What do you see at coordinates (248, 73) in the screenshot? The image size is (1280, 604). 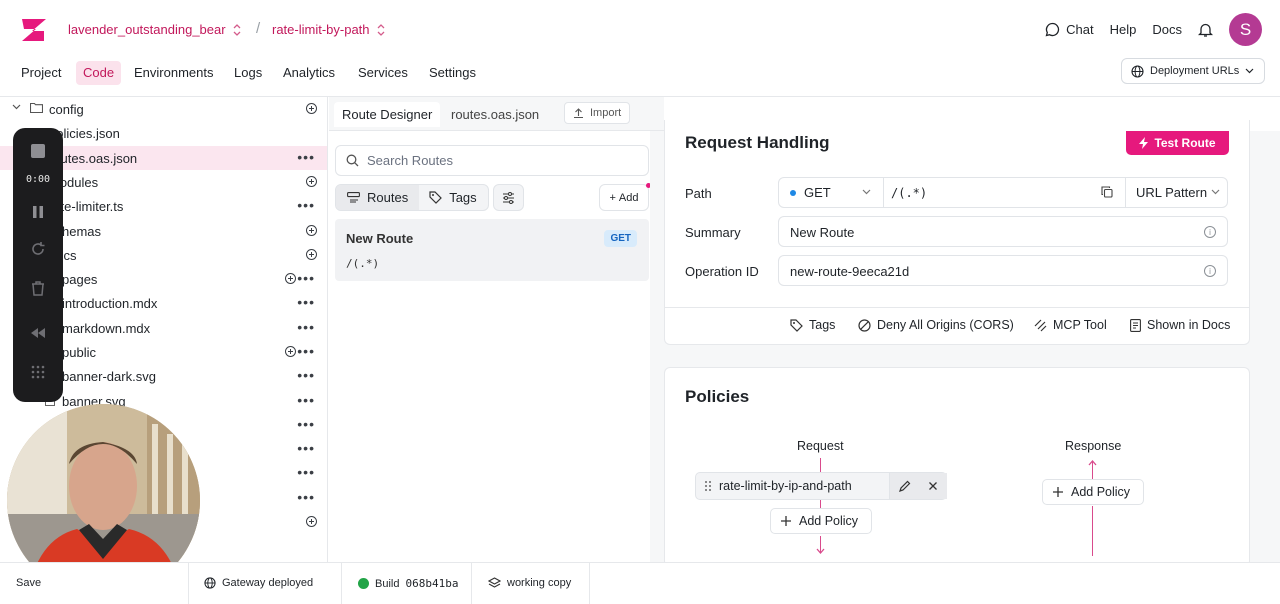 I see `nav-logs: Logs` at bounding box center [248, 73].